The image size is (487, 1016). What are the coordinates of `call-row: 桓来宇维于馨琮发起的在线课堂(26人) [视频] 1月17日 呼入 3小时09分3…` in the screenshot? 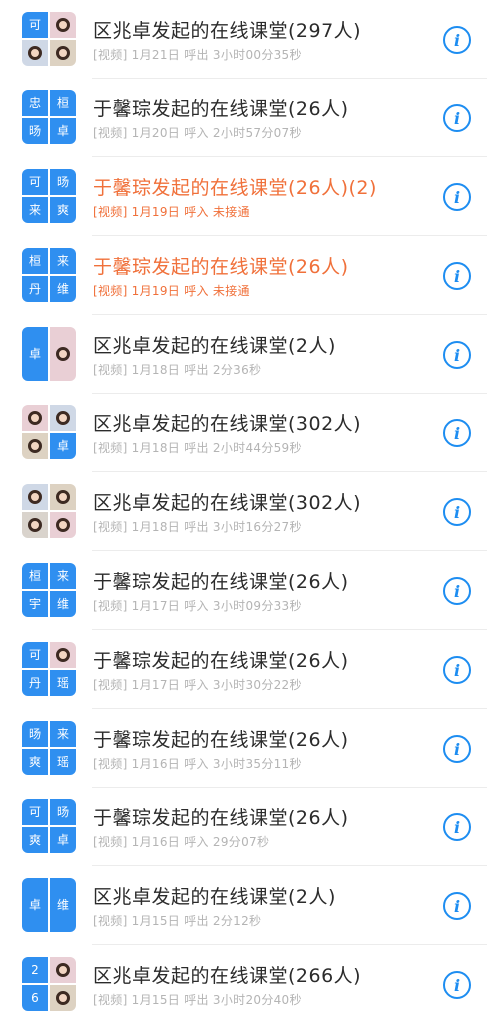 It's located at (243, 590).